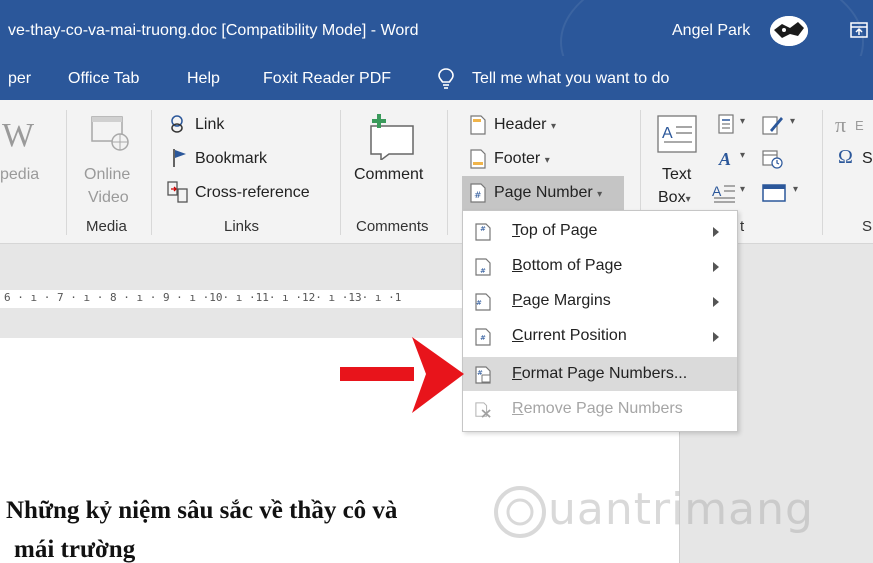 Image resolution: width=873 pixels, height=563 pixels. I want to click on bottom-of-page-icon: #, so click(483, 267).